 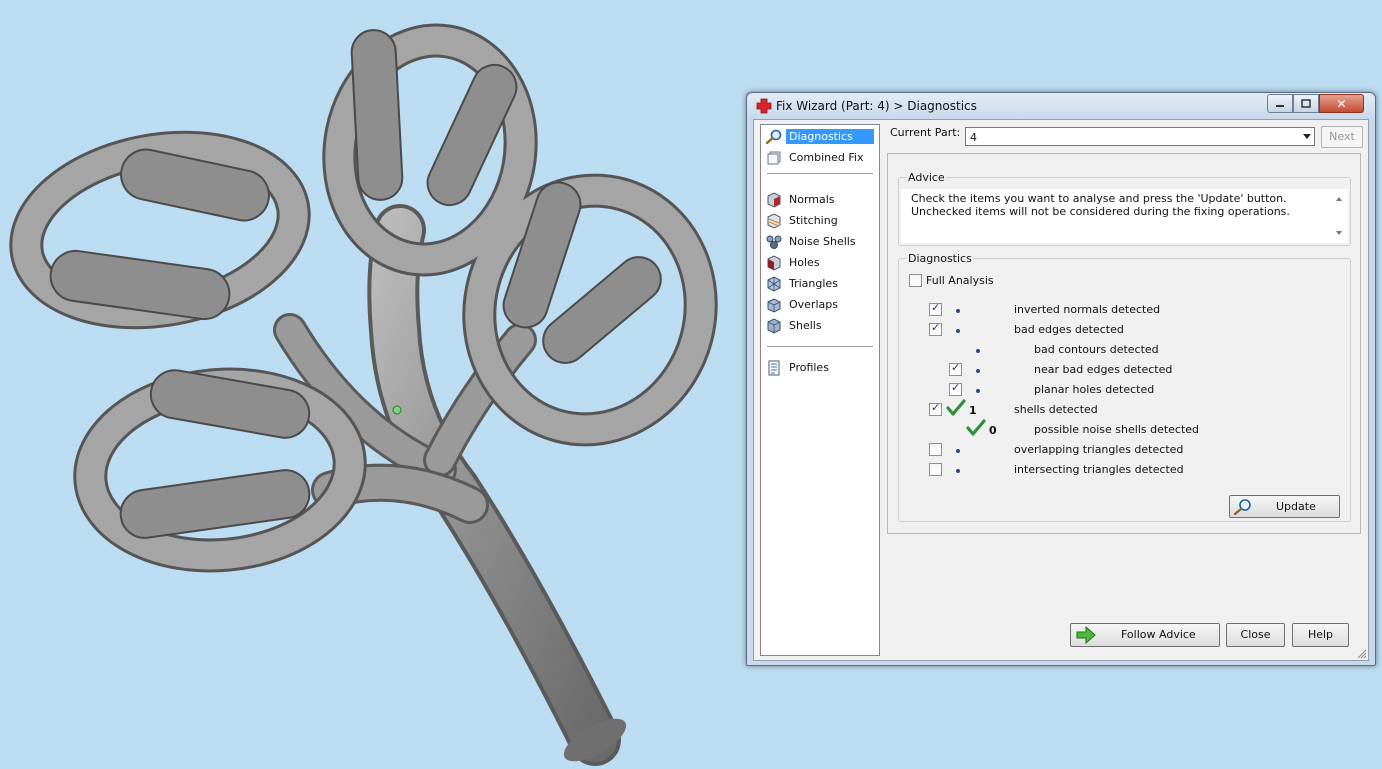 I want to click on diagnostics-legend: Diagnostics, so click(x=940, y=258).